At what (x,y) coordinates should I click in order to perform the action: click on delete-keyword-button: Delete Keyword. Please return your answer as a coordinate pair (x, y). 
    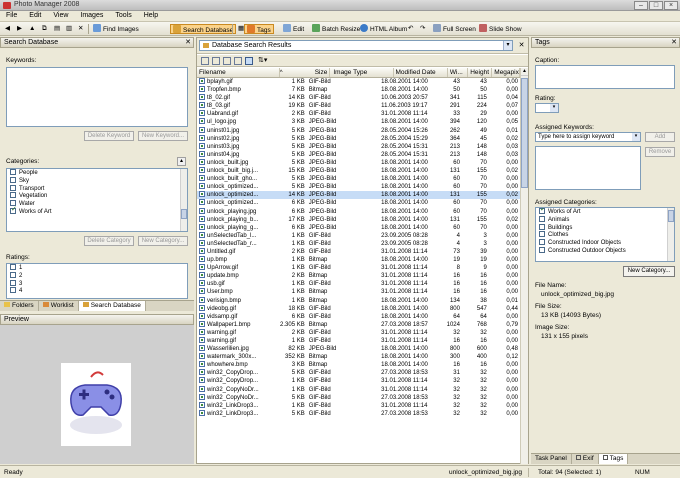
    Looking at the image, I should click on (109, 136).